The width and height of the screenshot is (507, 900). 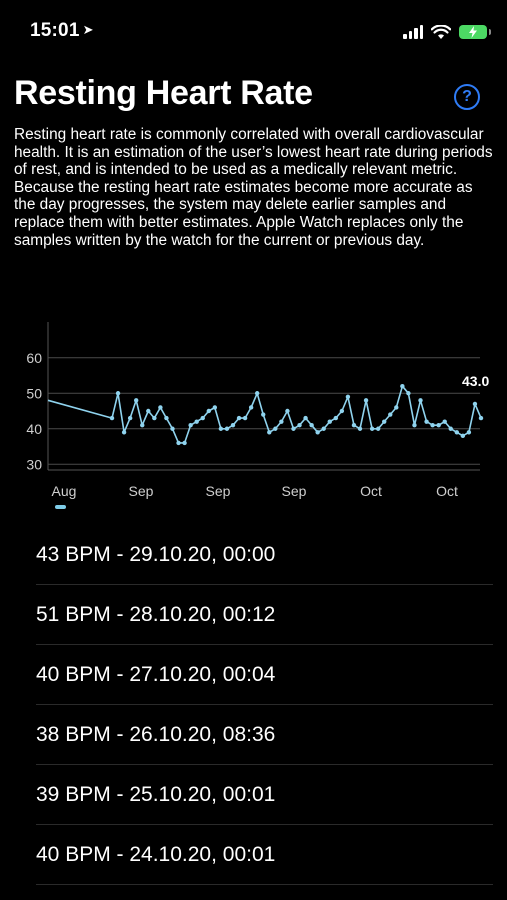 I want to click on sample-label: 39 BPM - 25.10.20, 00:01, so click(x=156, y=794).